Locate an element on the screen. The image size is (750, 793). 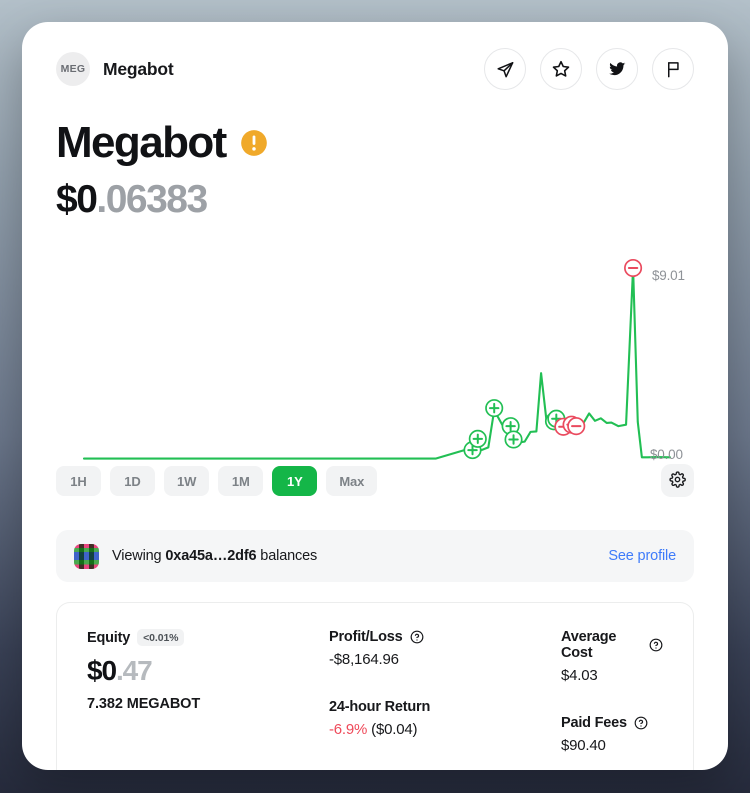
share-icon is located at coordinates (505, 69).